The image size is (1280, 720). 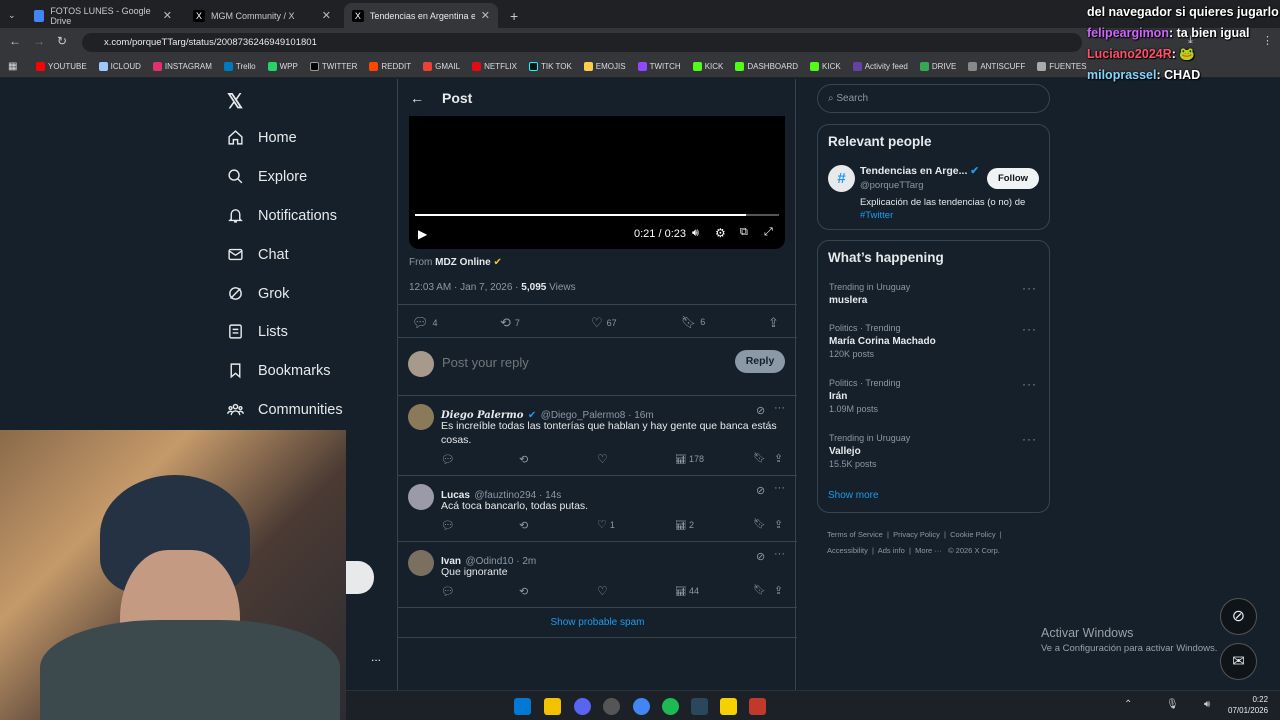 I want to click on messages-fab: ✉, so click(x=1238, y=661).